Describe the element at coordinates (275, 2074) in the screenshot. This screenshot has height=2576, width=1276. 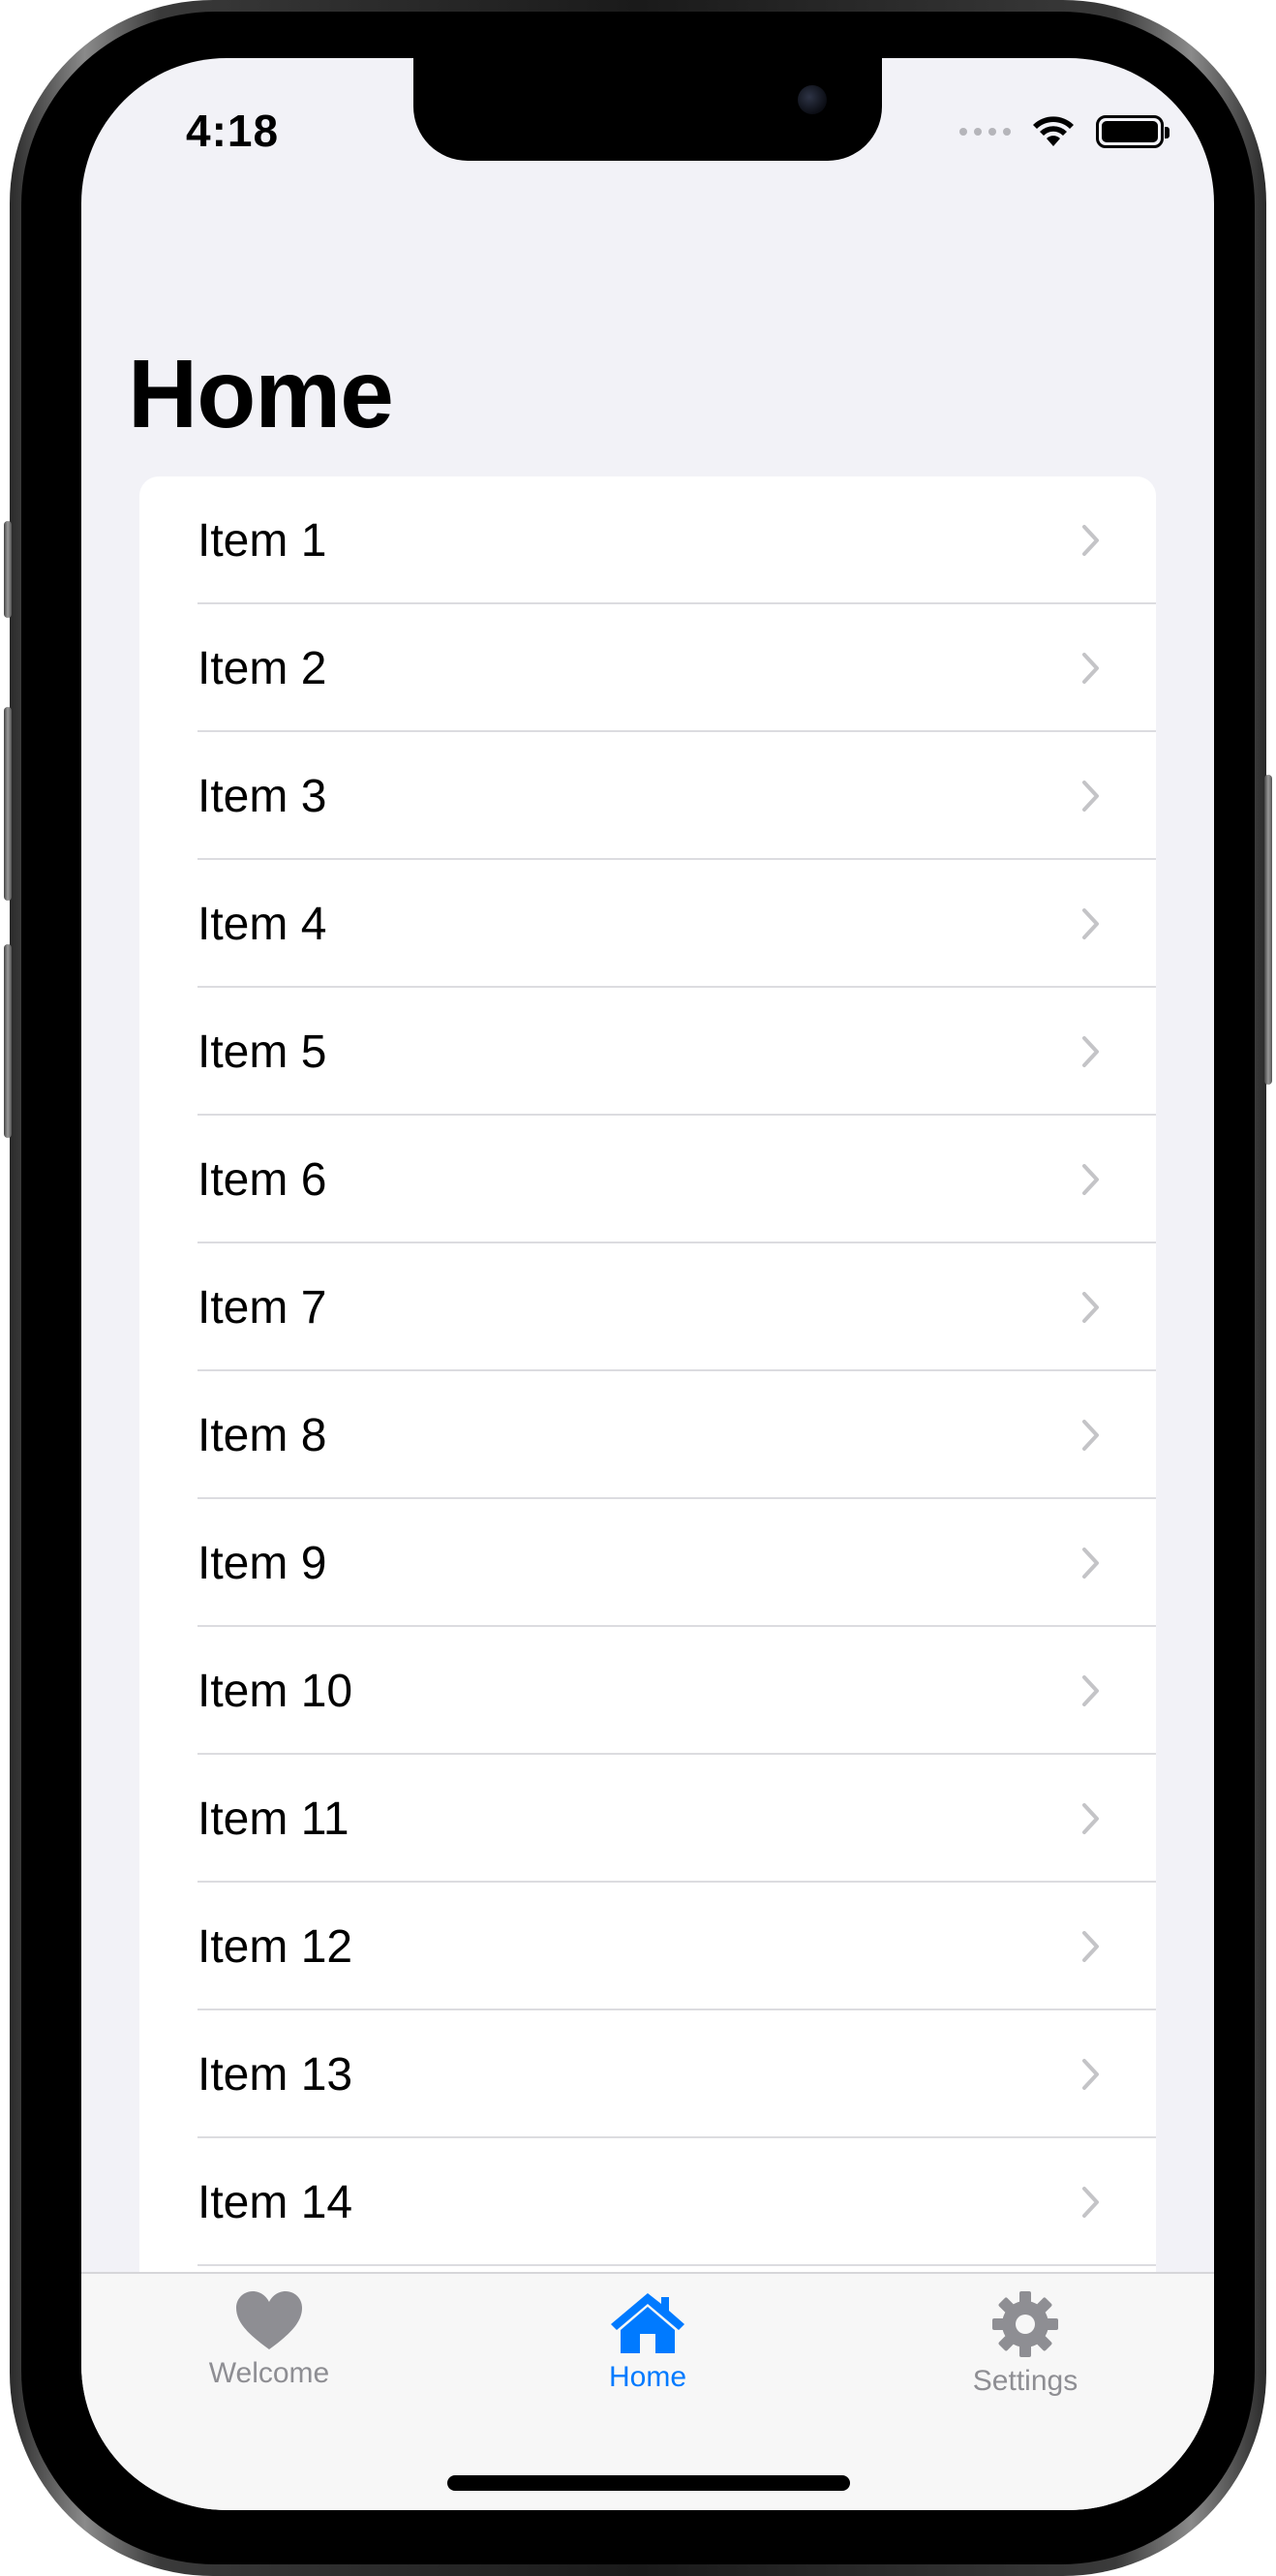
I see `list-item-label: Item 13` at that location.